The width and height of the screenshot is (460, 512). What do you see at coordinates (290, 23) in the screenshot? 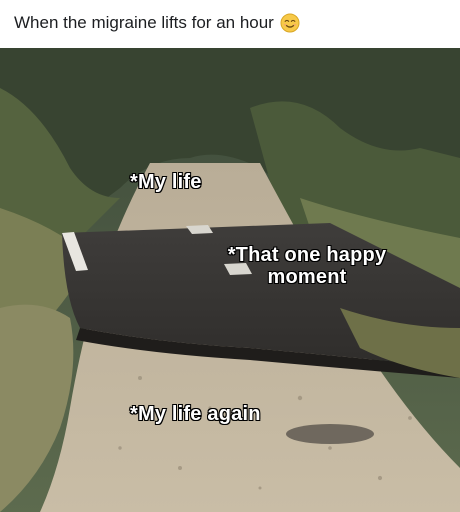
I see `relieved-face-icon` at bounding box center [290, 23].